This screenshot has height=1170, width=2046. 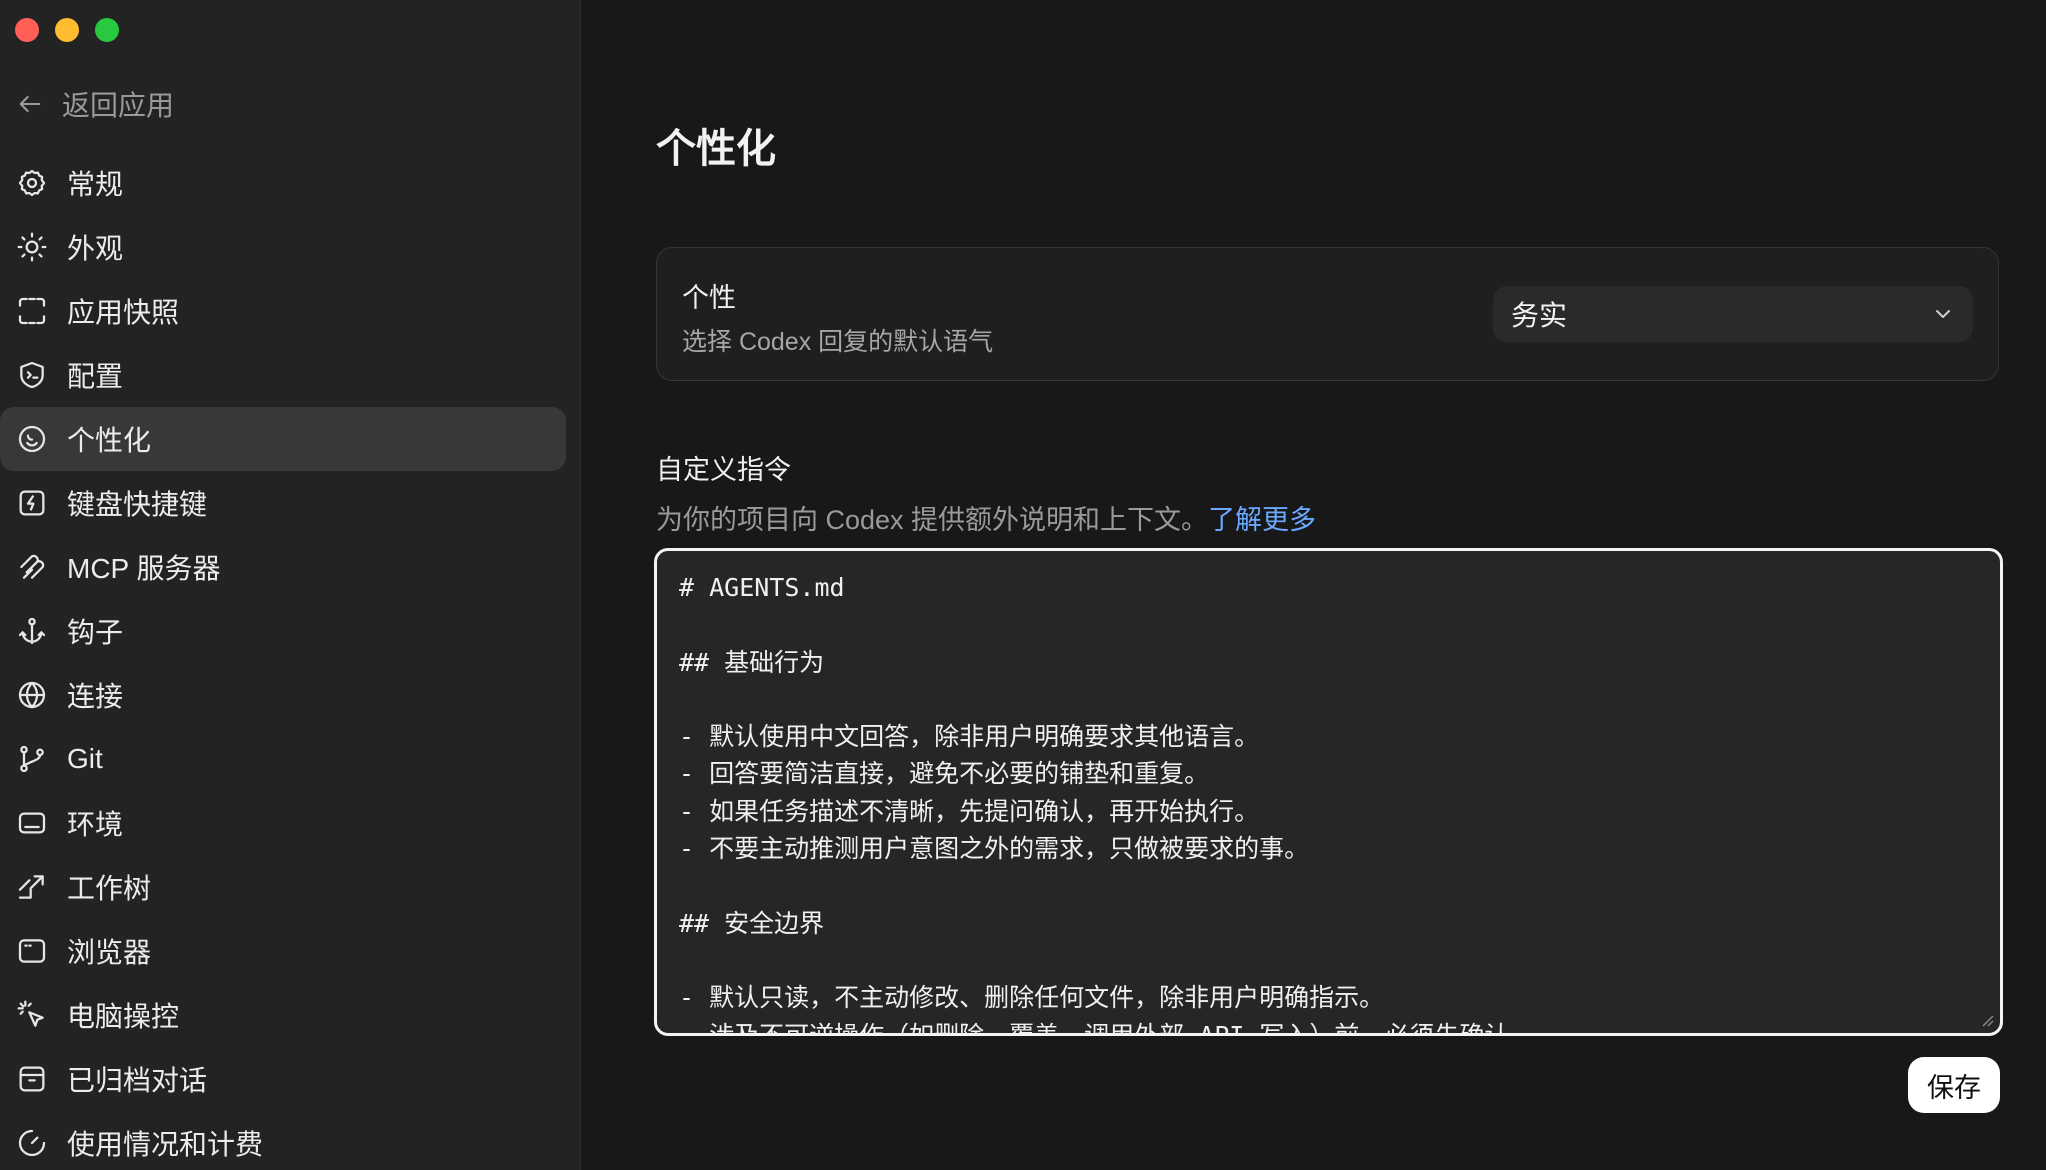 I want to click on sidebar-item-mcp-servers: MCP 服务器, so click(x=283, y=567).